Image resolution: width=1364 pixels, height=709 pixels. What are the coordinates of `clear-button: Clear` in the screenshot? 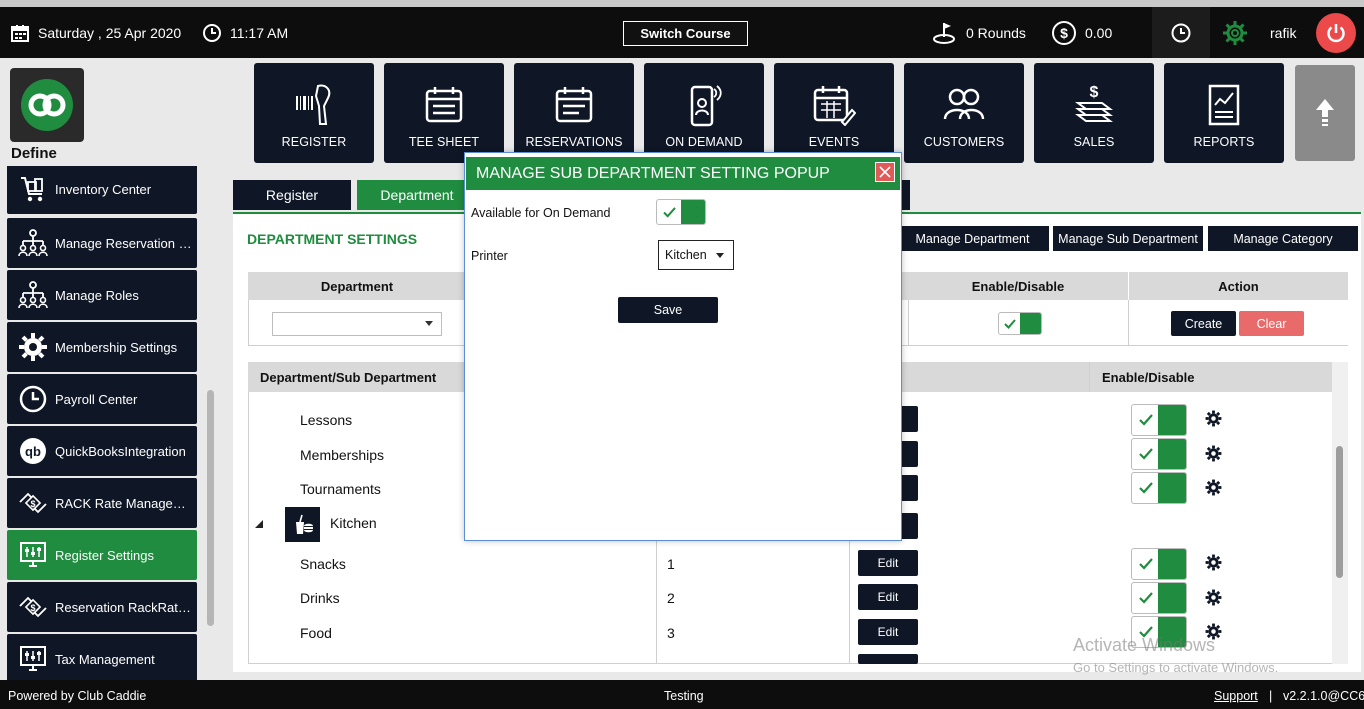 It's located at (1271, 323).